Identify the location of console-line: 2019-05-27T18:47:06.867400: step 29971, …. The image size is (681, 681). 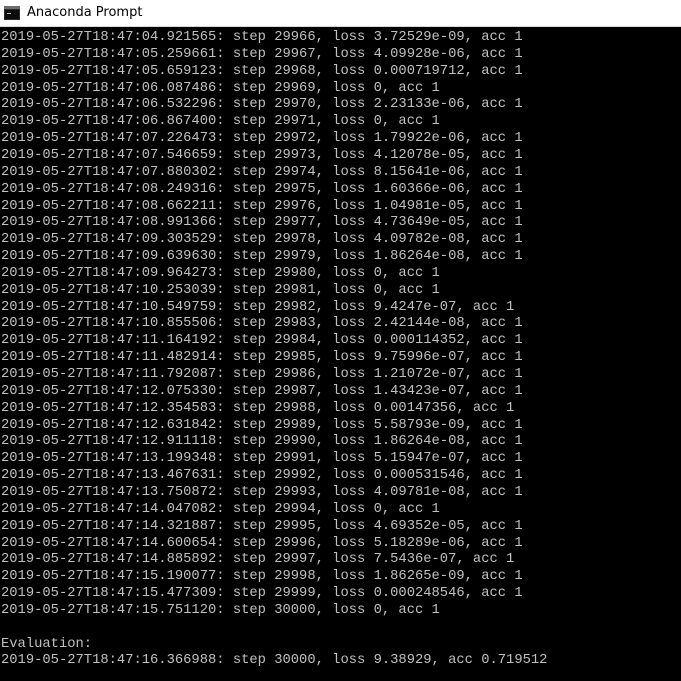
(220, 122).